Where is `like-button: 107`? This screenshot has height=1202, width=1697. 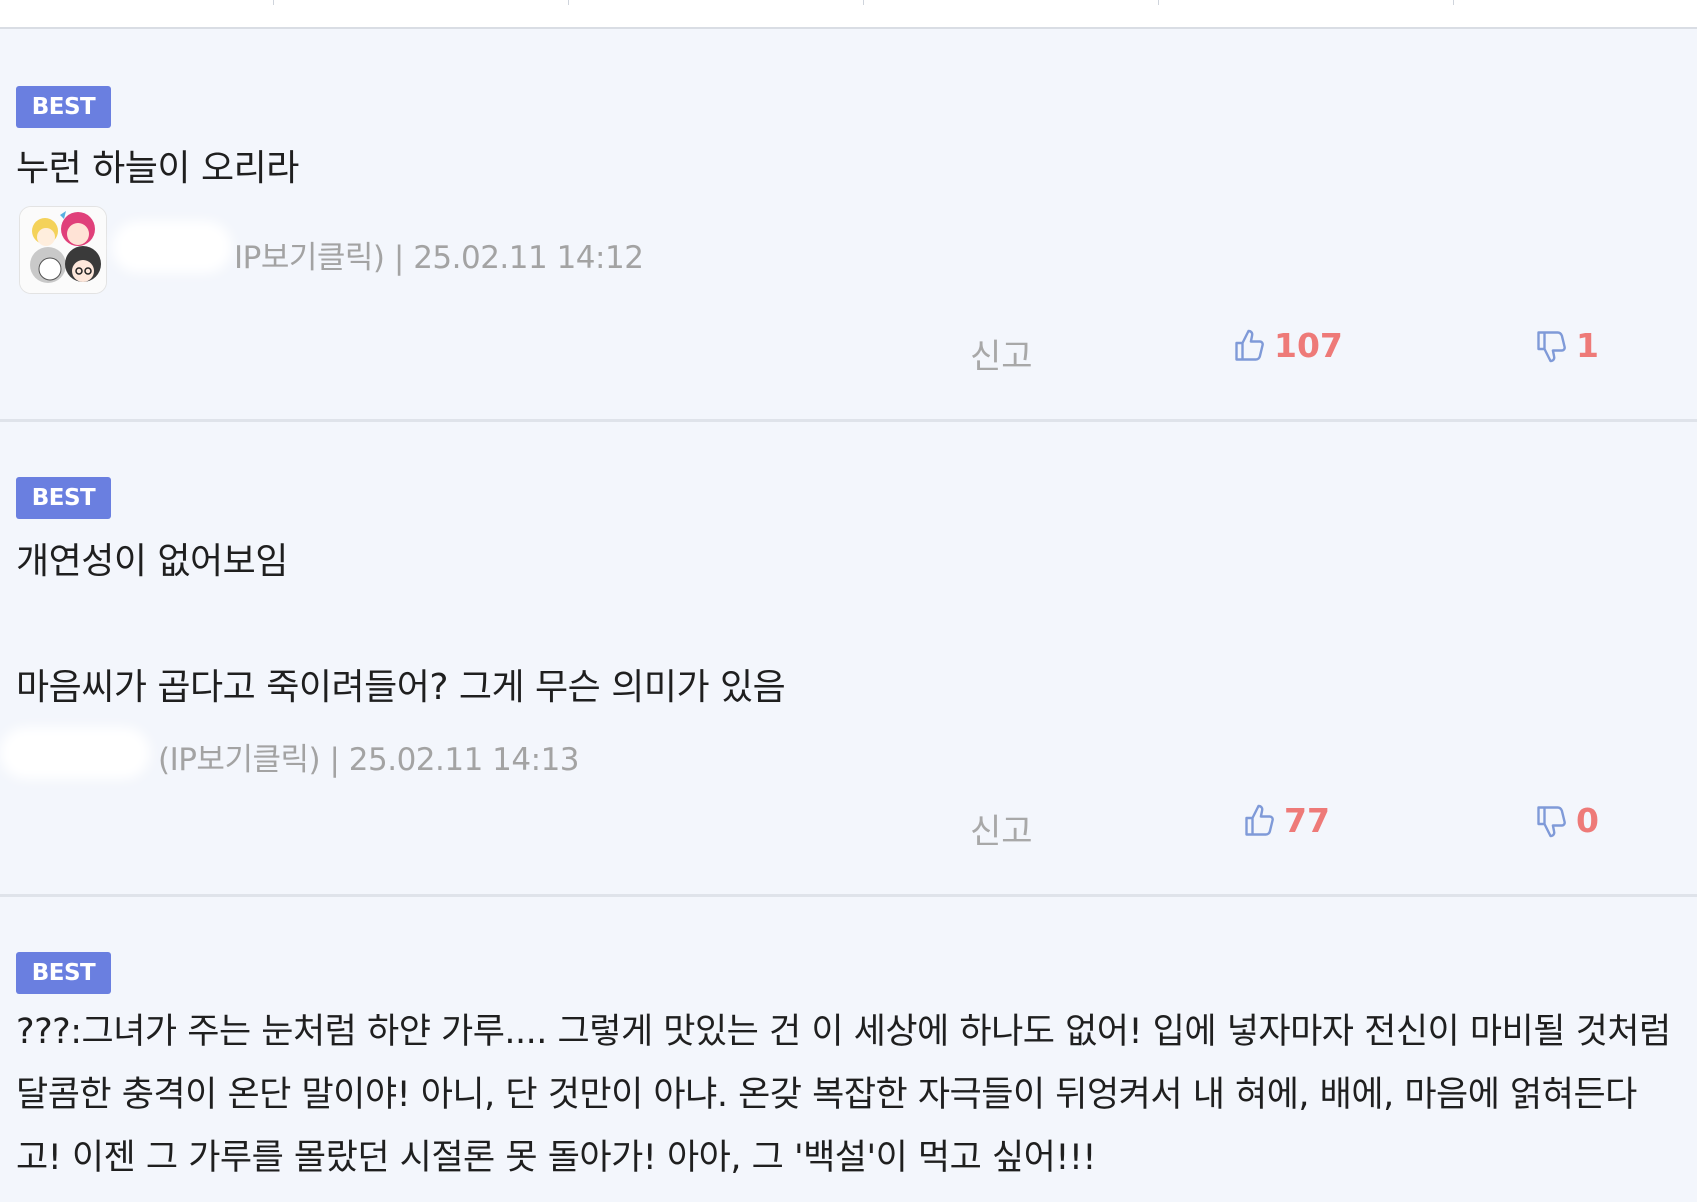
like-button: 107 is located at coordinates (1287, 345).